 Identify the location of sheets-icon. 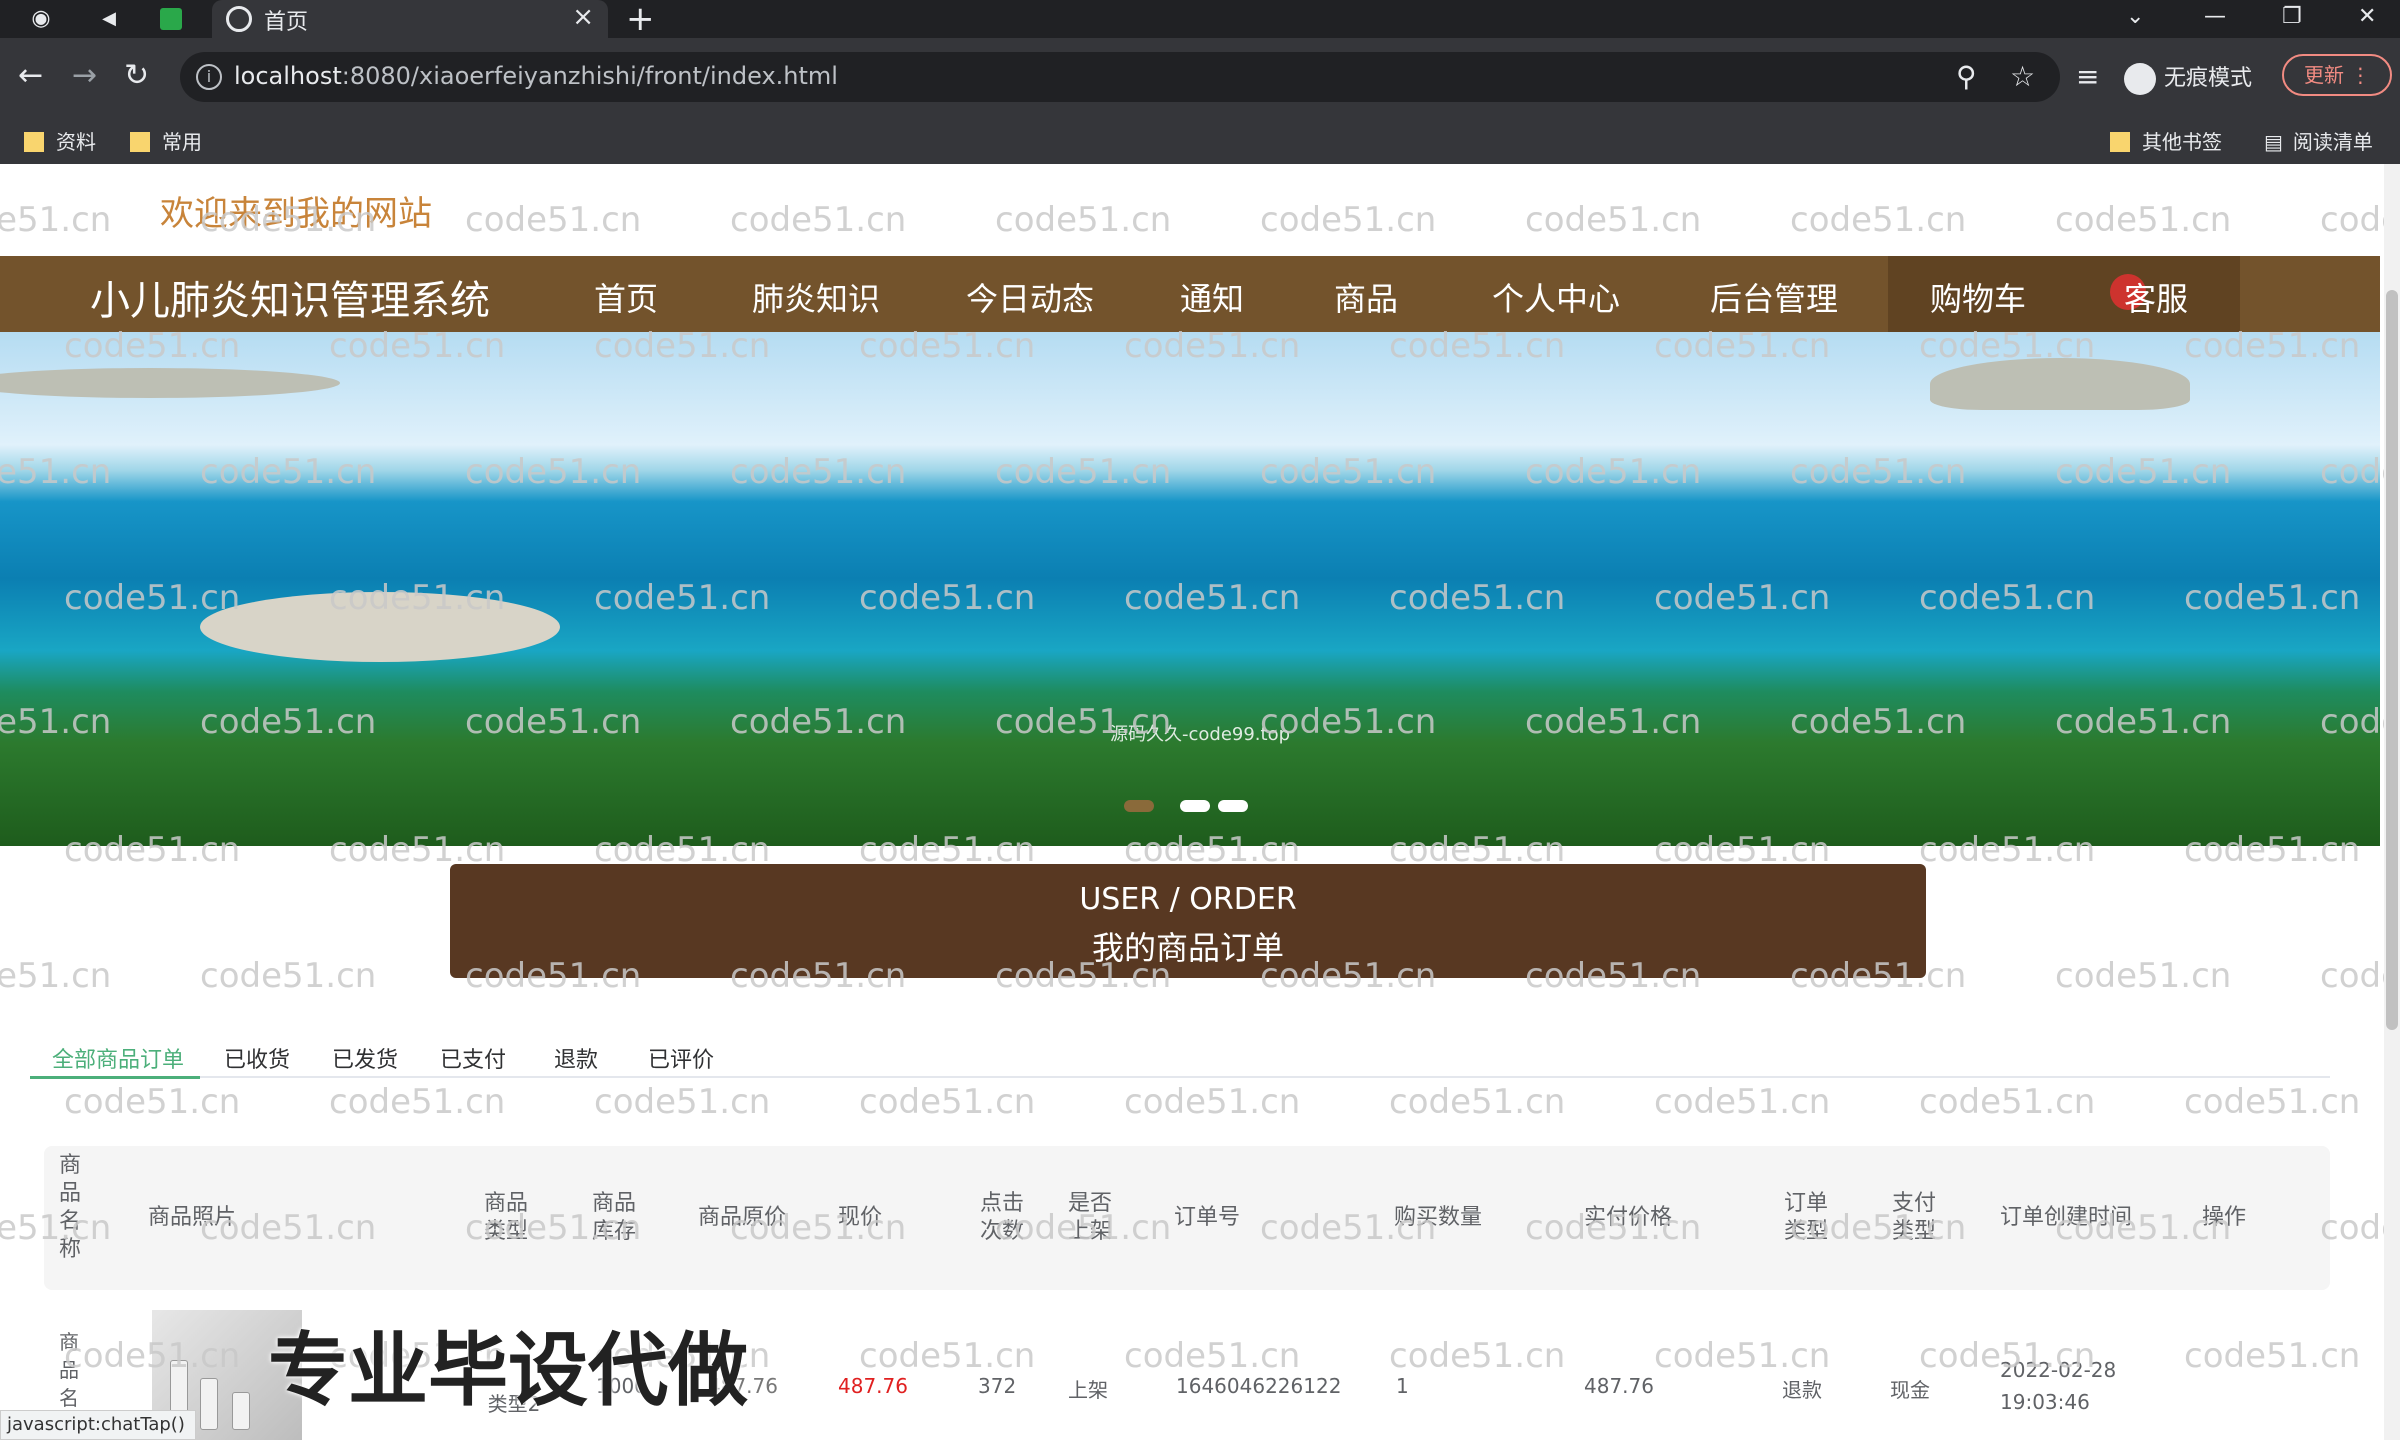
(171, 19).